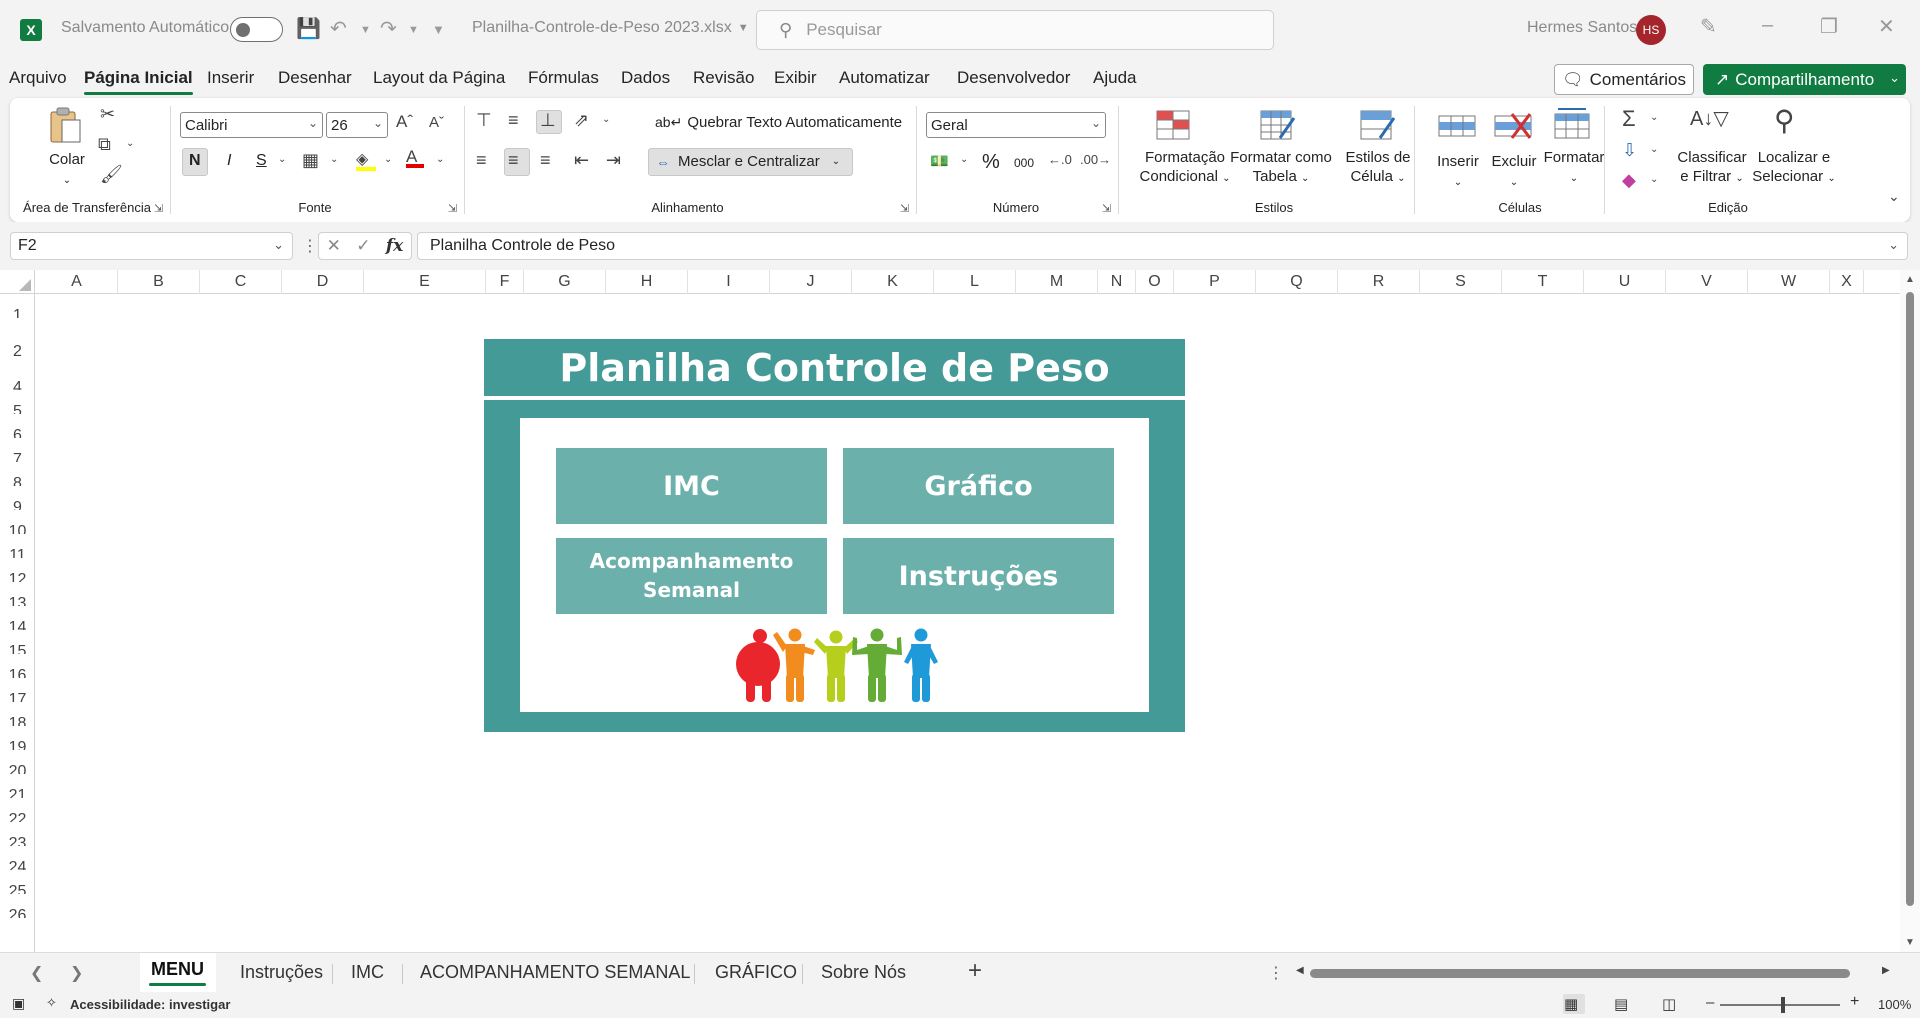 The width and height of the screenshot is (1920, 1018). Describe the element at coordinates (1300, 970) in the screenshot. I see `scroll-left-icon: ◀` at that location.